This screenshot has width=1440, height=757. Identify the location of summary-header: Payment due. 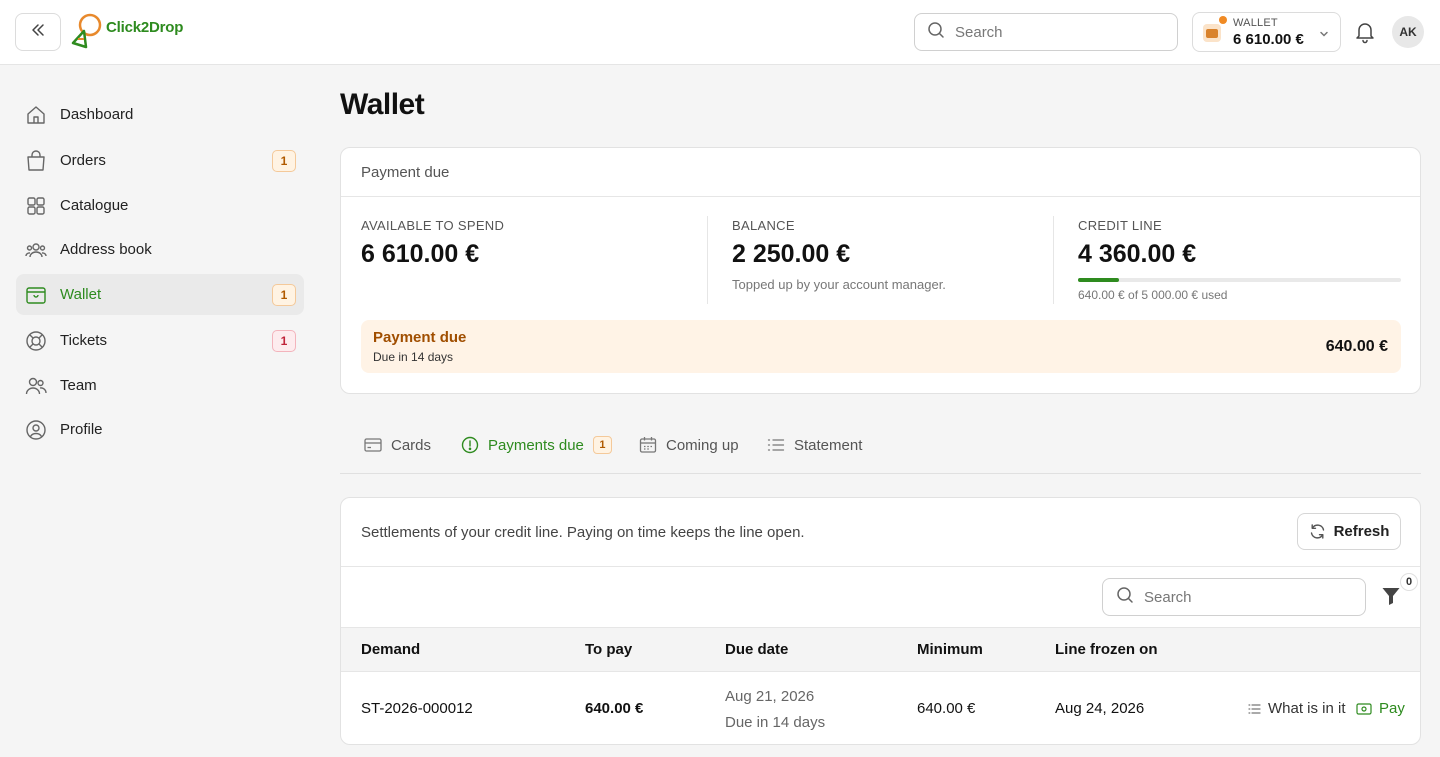
(880, 172).